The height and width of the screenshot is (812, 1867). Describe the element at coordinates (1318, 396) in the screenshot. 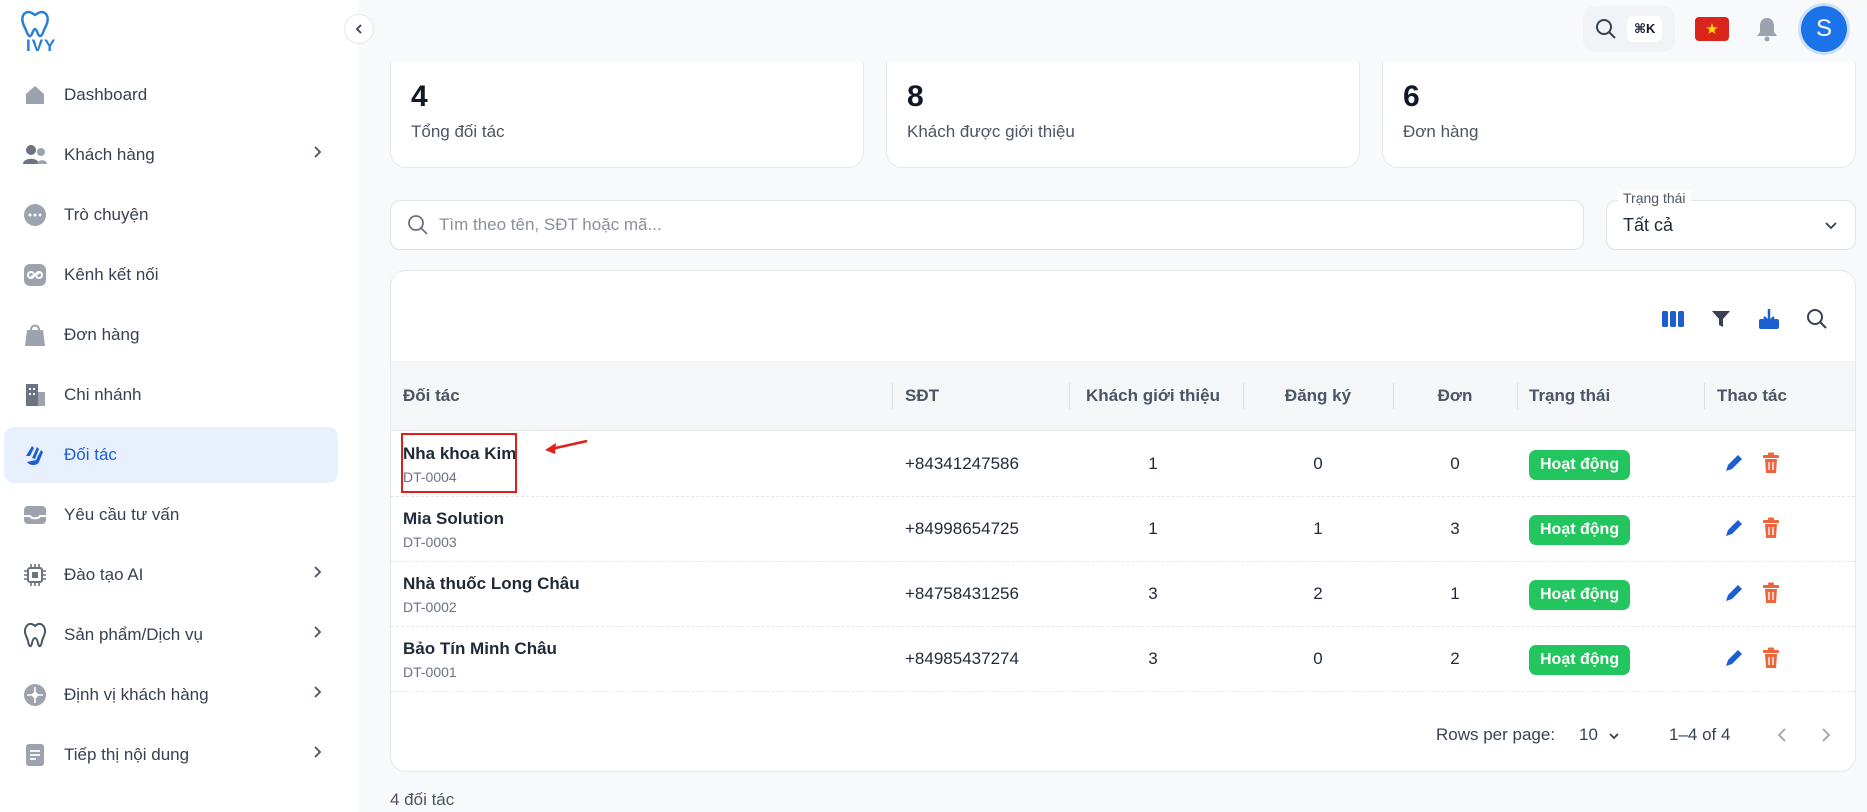

I see `column-header-registered: Đăng ký` at that location.